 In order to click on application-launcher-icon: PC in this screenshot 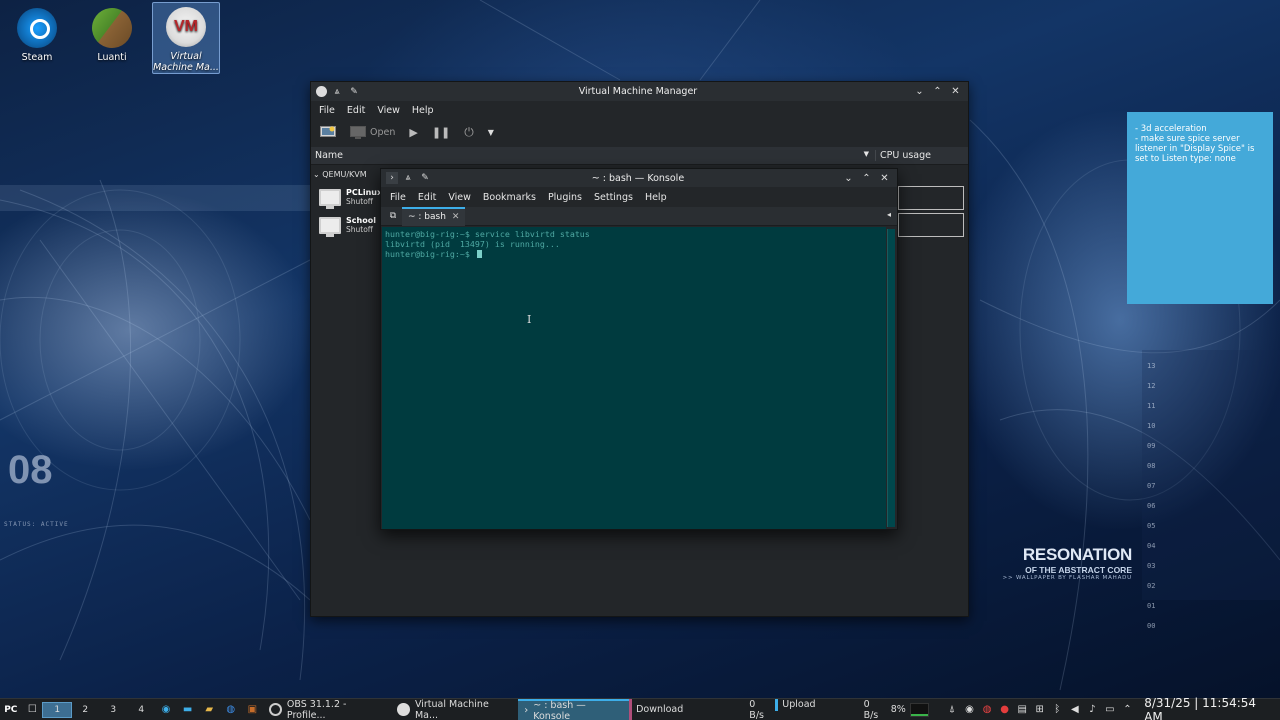, I will do `click(11, 710)`.